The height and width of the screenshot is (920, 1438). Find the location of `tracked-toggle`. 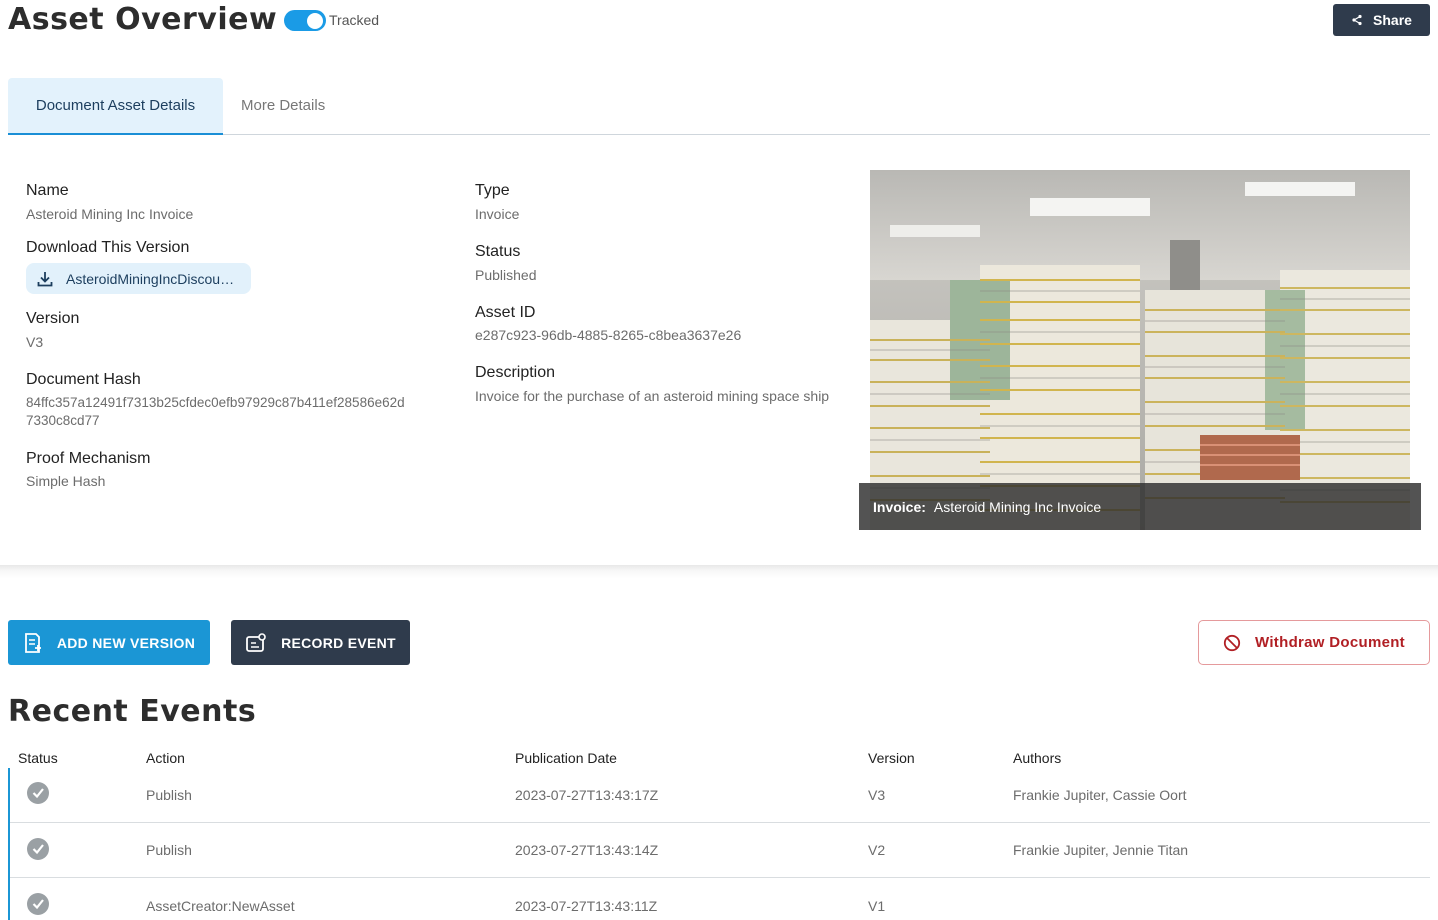

tracked-toggle is located at coordinates (305, 20).